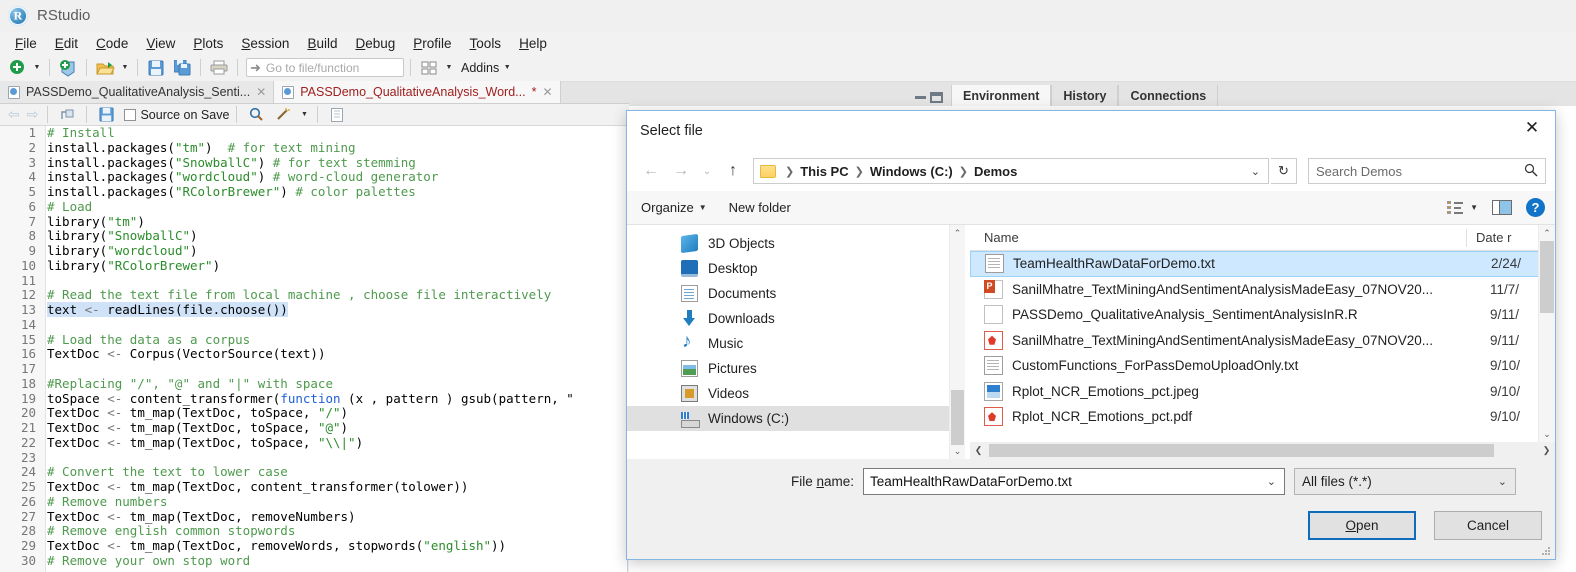 The width and height of the screenshot is (1576, 572). I want to click on table-row: Rplot_NCR_Emotions_pct.jpeg 9/10/, so click(1262, 392).